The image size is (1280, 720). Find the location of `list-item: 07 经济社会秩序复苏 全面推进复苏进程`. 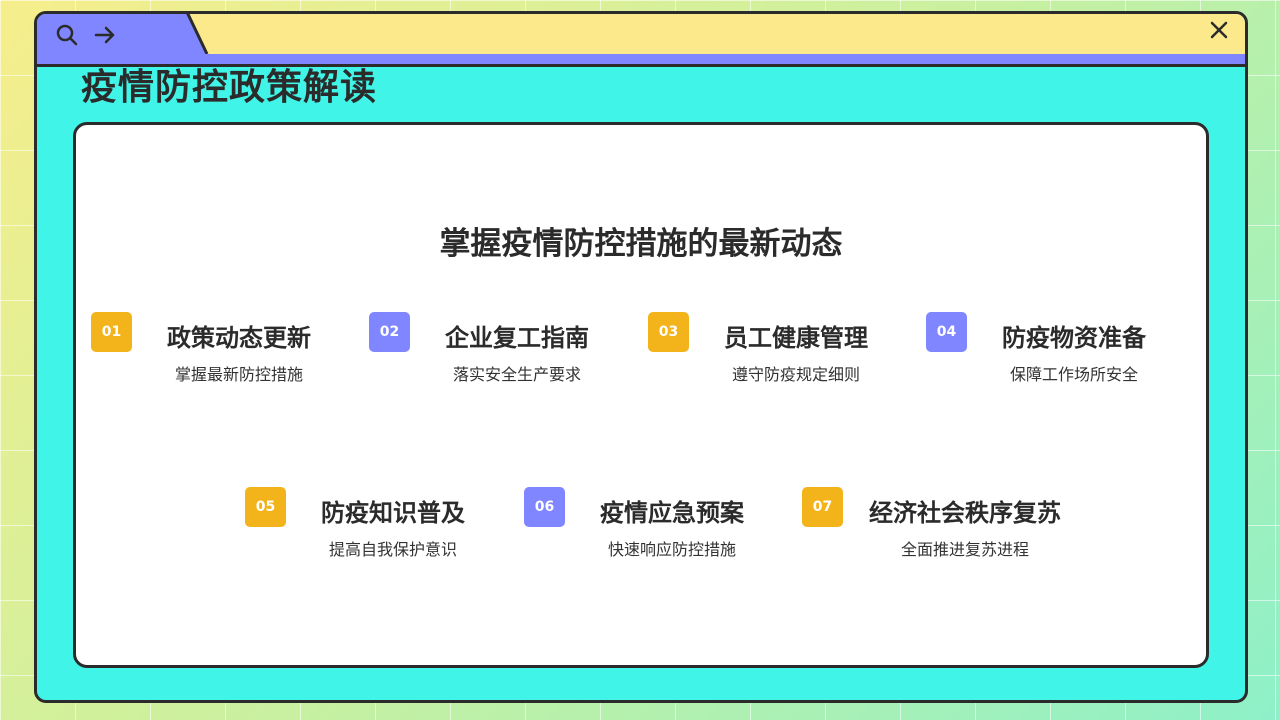

list-item: 07 经济社会秩序复苏 全面推进复苏进程 is located at coordinates (952, 527).